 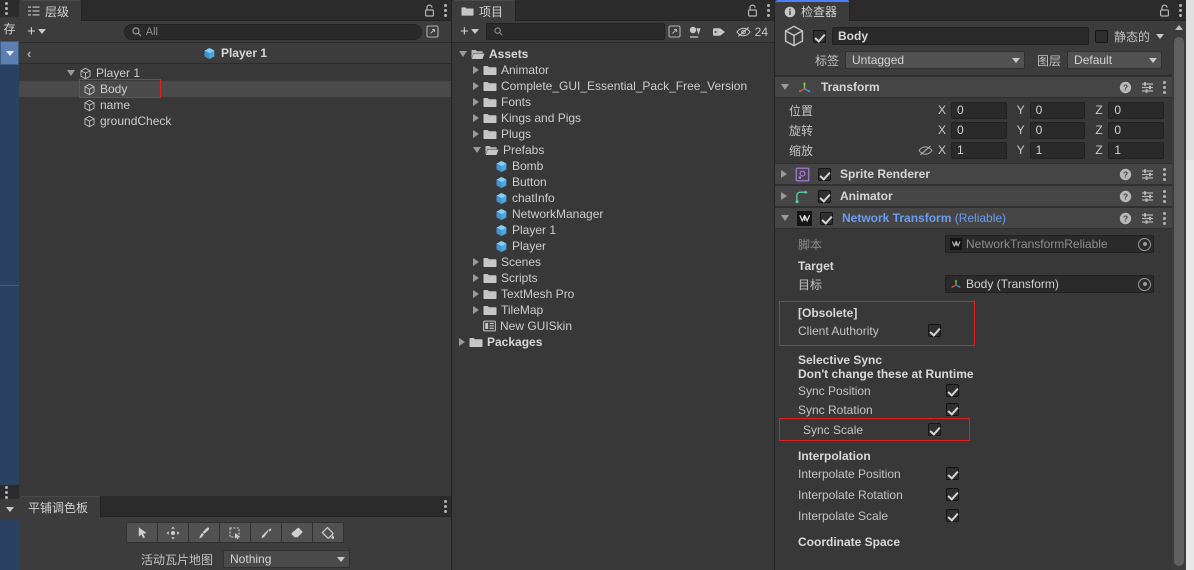 What do you see at coordinates (1190, 80) in the screenshot?
I see `page-scrollbar-thumb` at bounding box center [1190, 80].